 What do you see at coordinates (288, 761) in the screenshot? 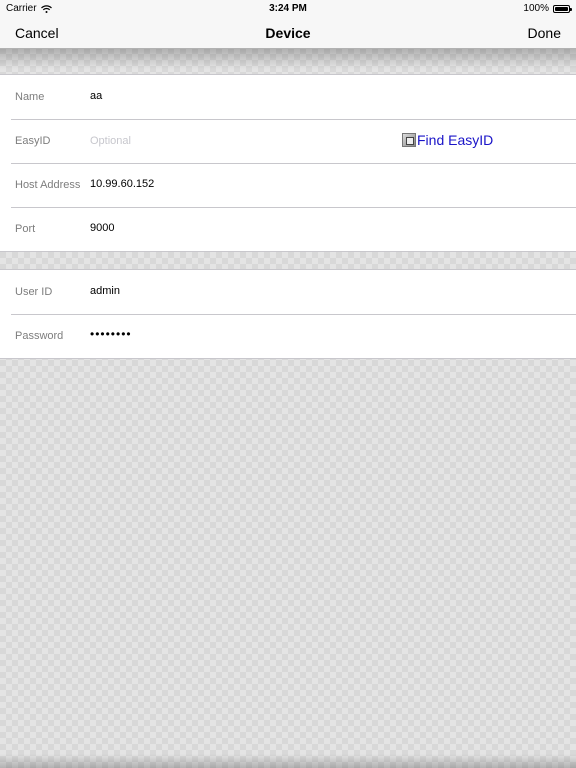
I see `bottom-shadow` at bounding box center [288, 761].